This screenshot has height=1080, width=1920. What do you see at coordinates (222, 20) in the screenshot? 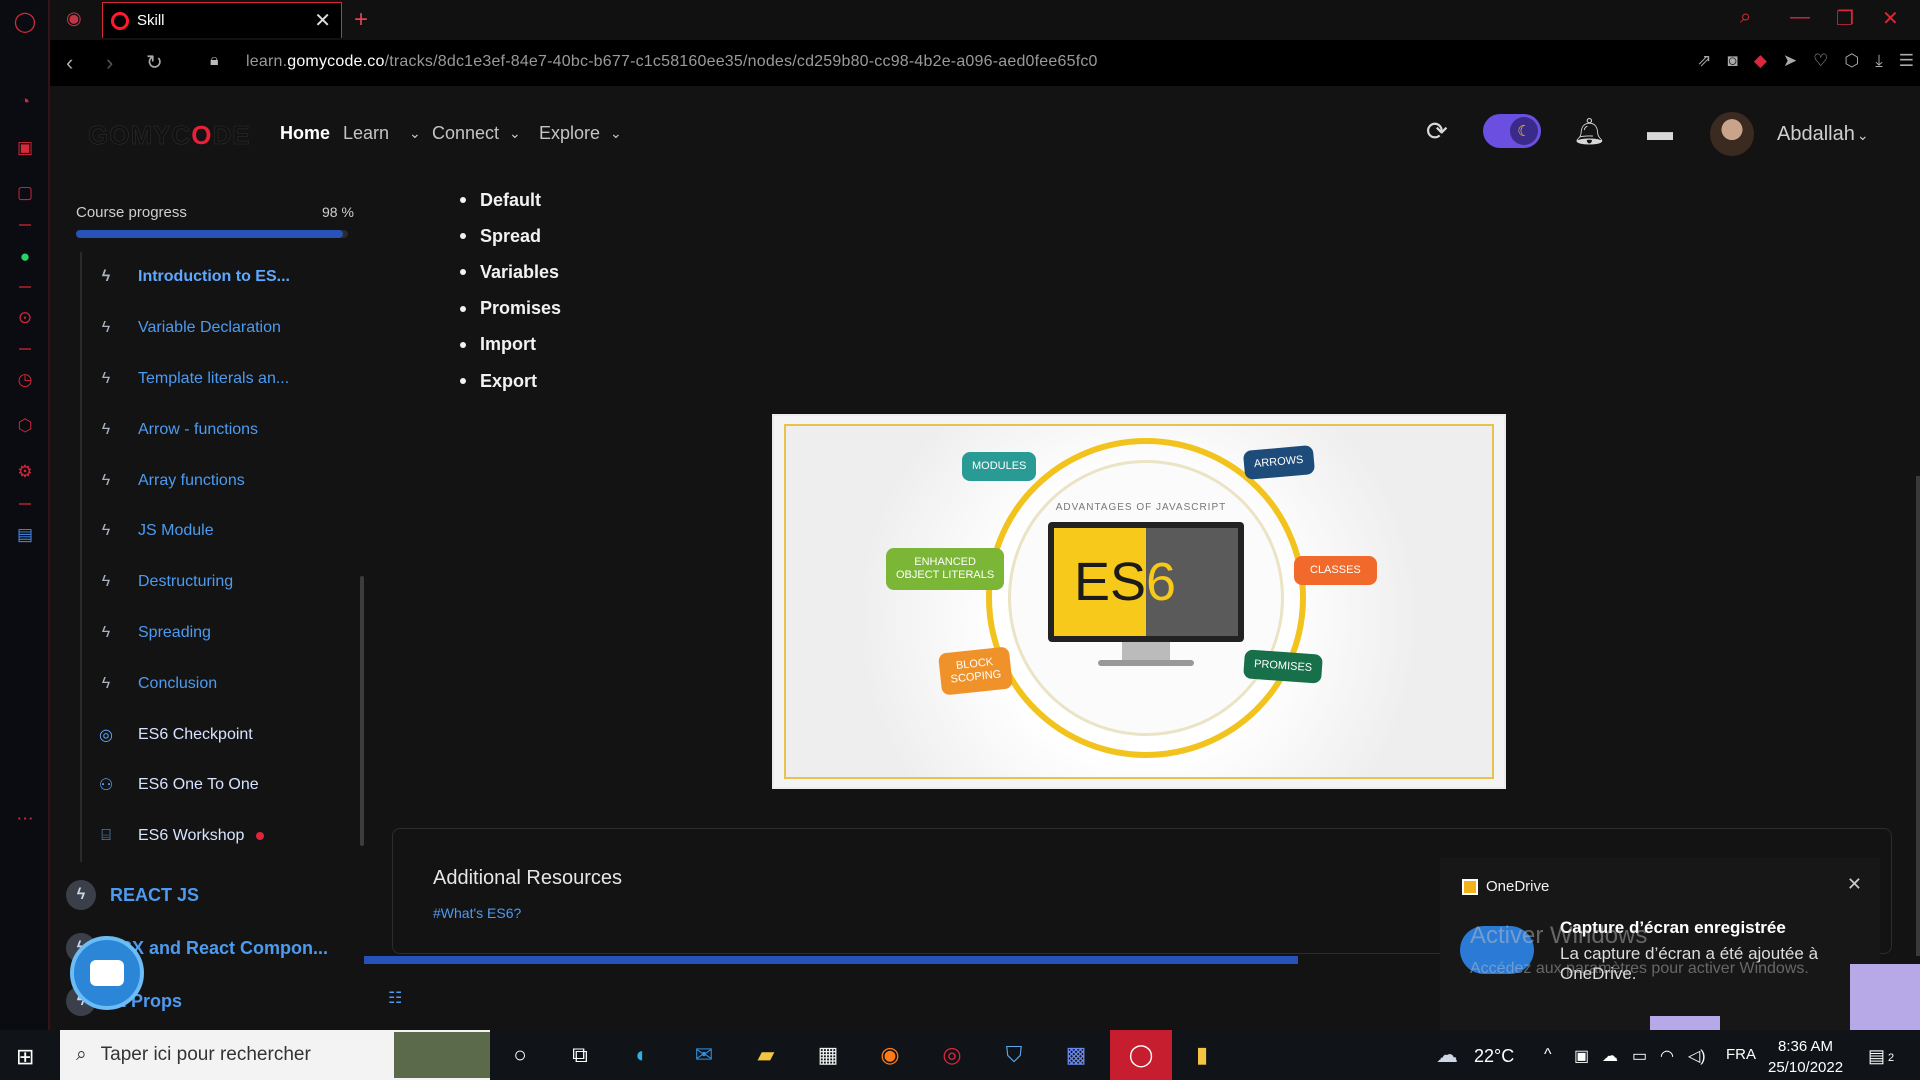
I see `browser-tab: Skill ✕` at bounding box center [222, 20].